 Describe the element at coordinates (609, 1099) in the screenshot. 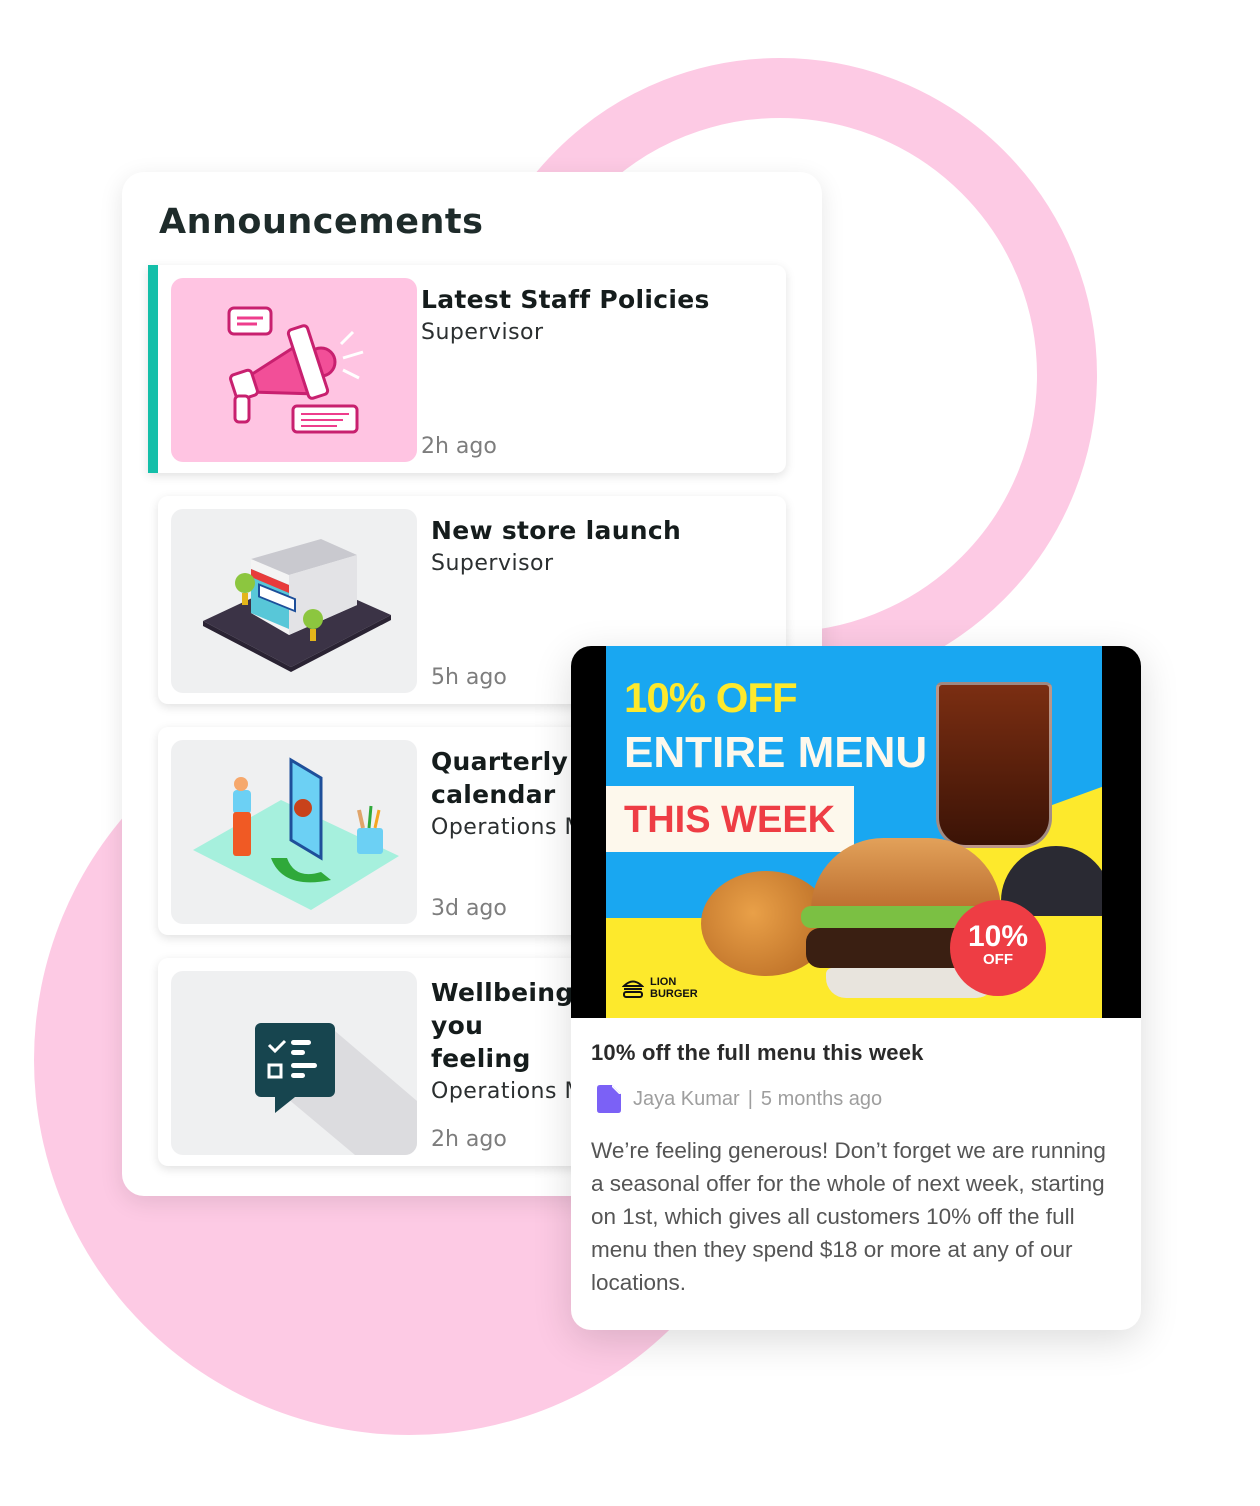

I see `document-icon` at that location.